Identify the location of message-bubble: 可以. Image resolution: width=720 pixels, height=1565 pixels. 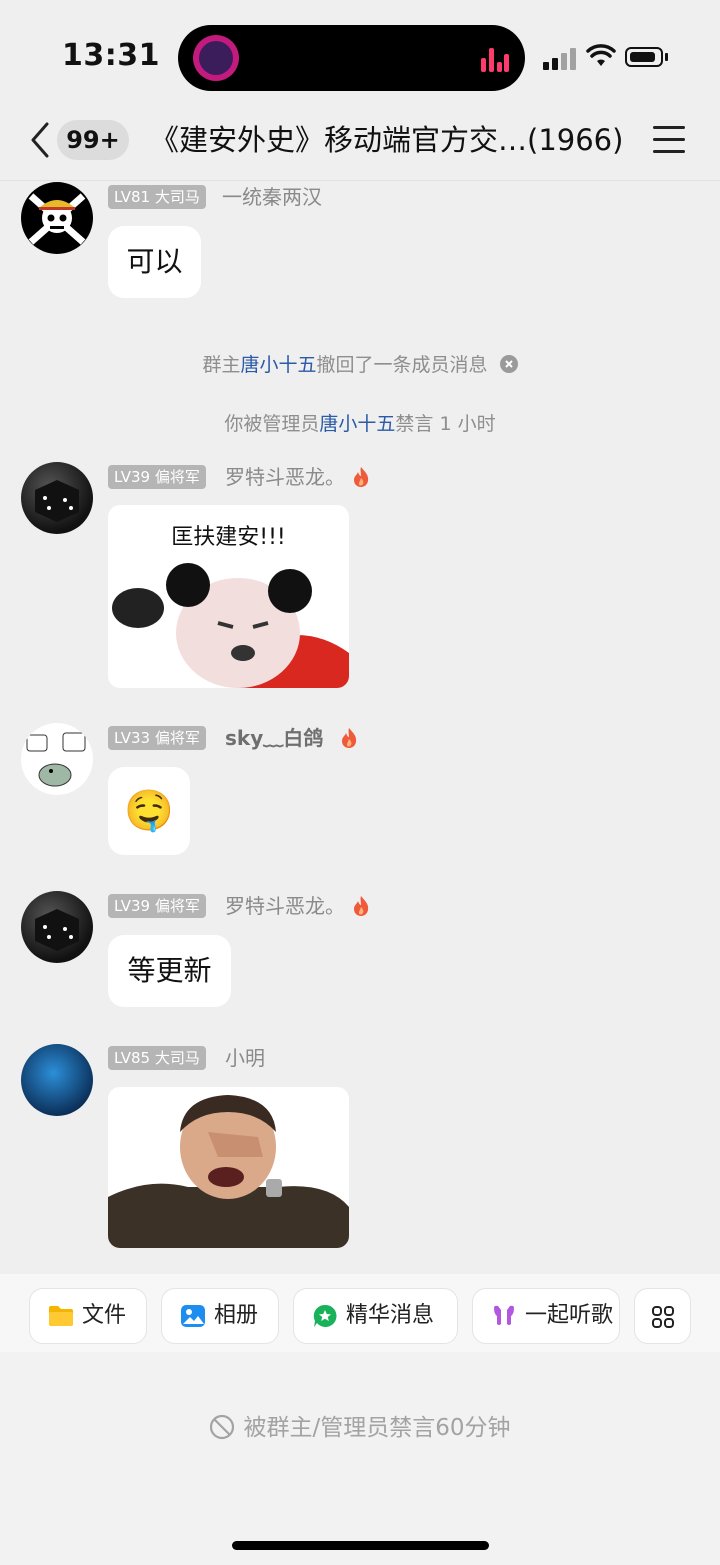
(154, 262).